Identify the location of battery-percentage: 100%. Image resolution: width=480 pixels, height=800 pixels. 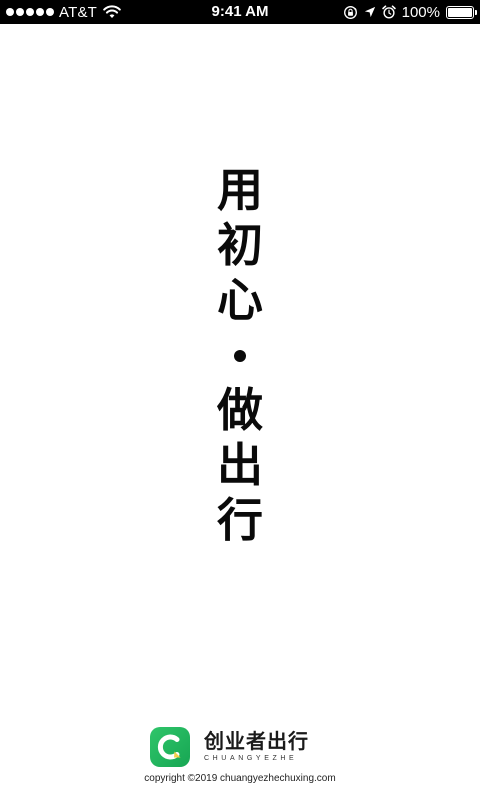
(420, 12).